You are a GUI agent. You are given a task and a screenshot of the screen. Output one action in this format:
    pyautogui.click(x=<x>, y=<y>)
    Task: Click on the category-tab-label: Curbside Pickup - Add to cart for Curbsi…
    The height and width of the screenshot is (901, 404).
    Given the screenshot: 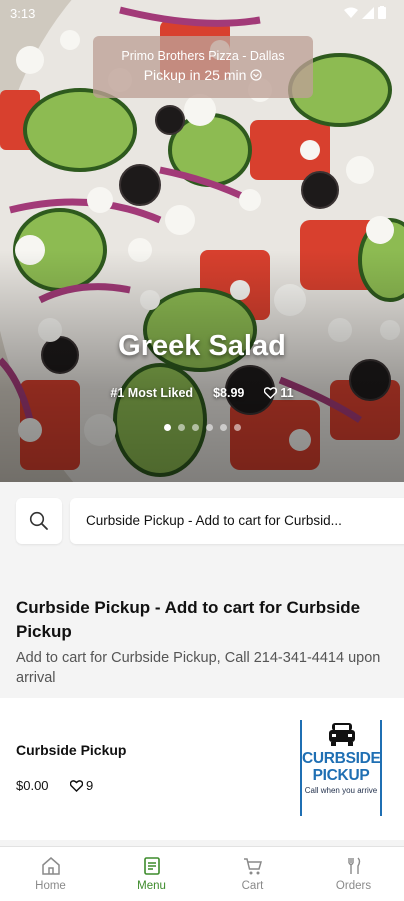 What is the action you would take?
    pyautogui.click(x=214, y=520)
    